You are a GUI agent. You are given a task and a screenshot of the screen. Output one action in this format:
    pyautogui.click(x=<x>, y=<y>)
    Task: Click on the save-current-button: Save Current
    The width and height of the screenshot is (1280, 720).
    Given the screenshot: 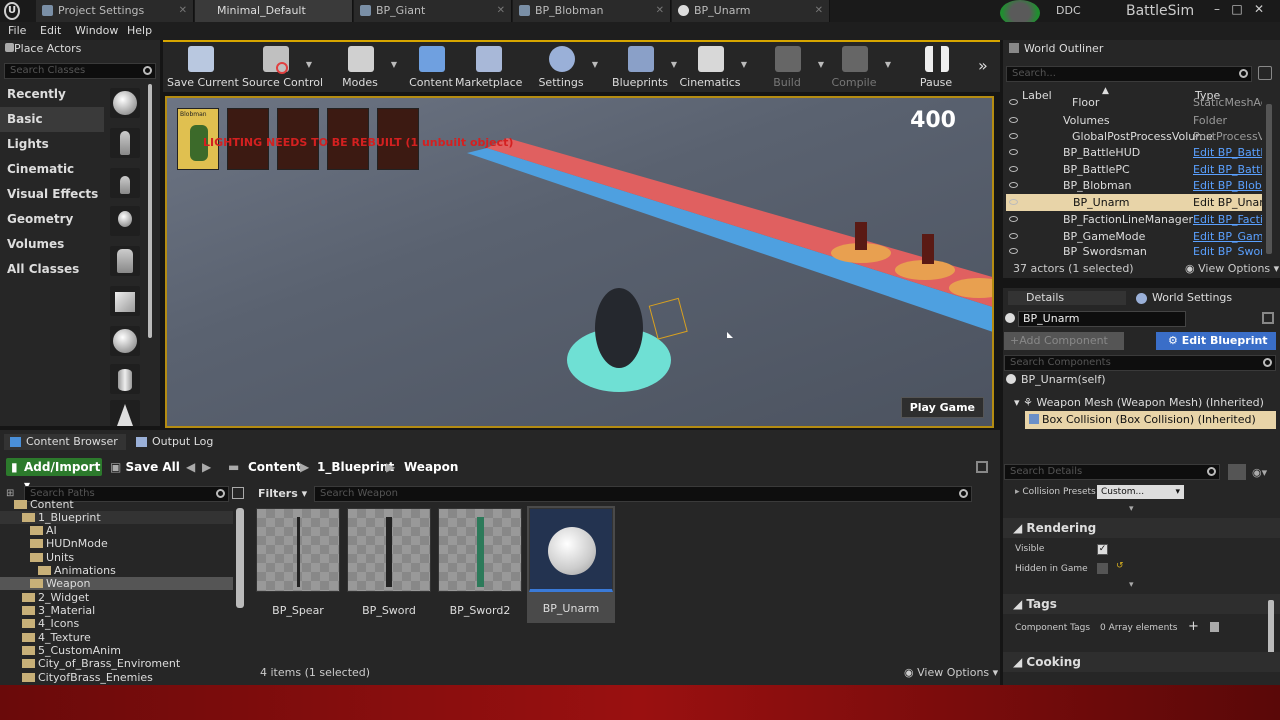 What is the action you would take?
    pyautogui.click(x=203, y=67)
    